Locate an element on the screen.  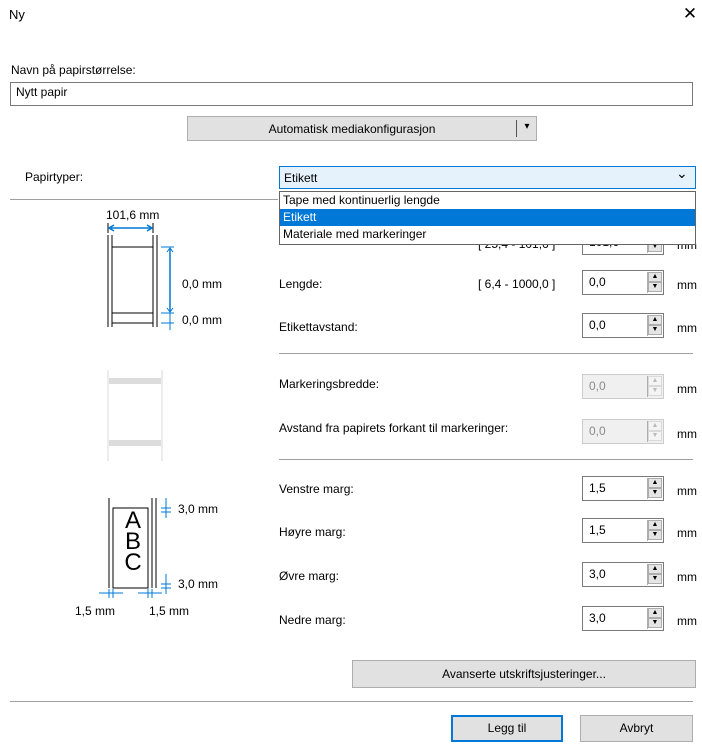
paper-types-selected: Etikett is located at coordinates (301, 178).